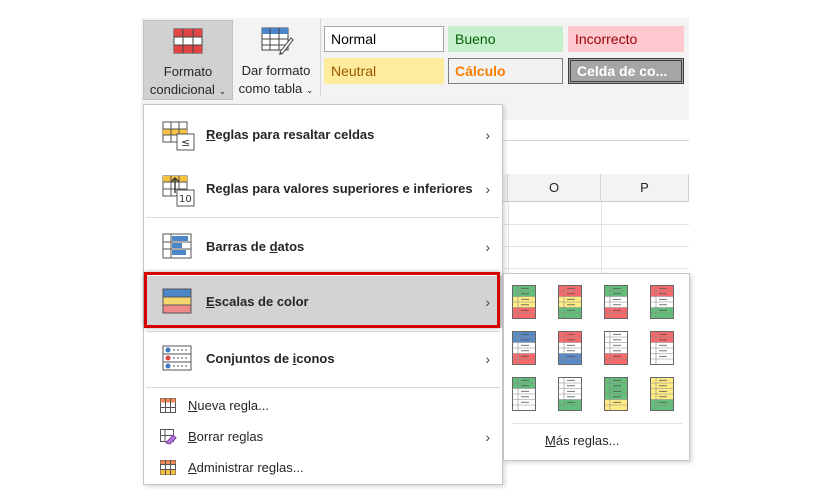 This screenshot has width=831, height=503. Describe the element at coordinates (168, 437) in the screenshot. I see `eraser-icon` at that location.